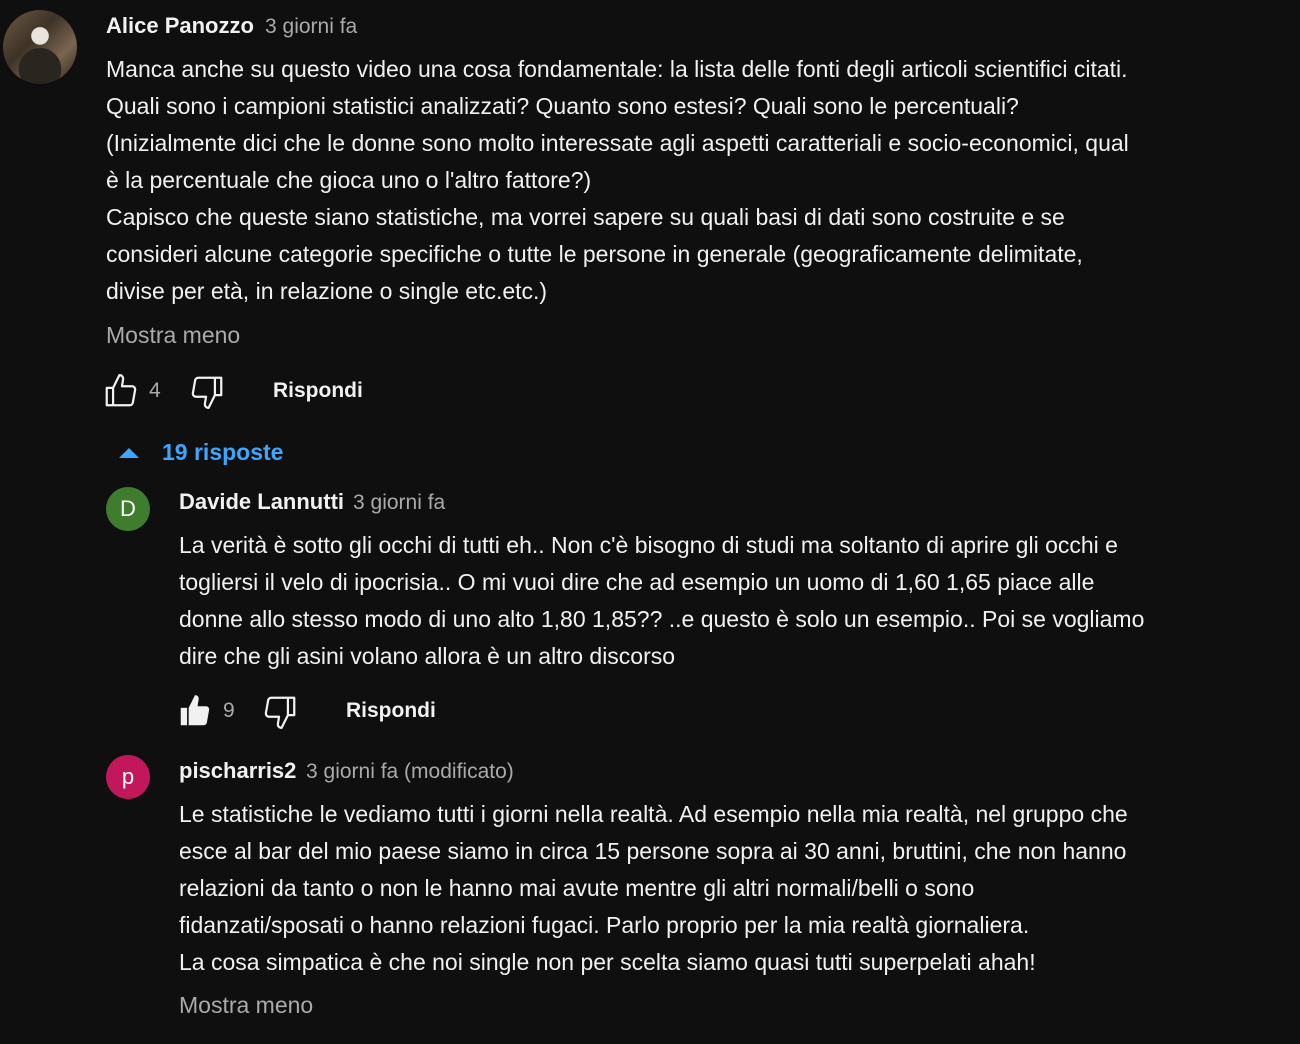 This screenshot has height=1044, width=1300. Describe the element at coordinates (128, 777) in the screenshot. I see `avatar: p` at that location.